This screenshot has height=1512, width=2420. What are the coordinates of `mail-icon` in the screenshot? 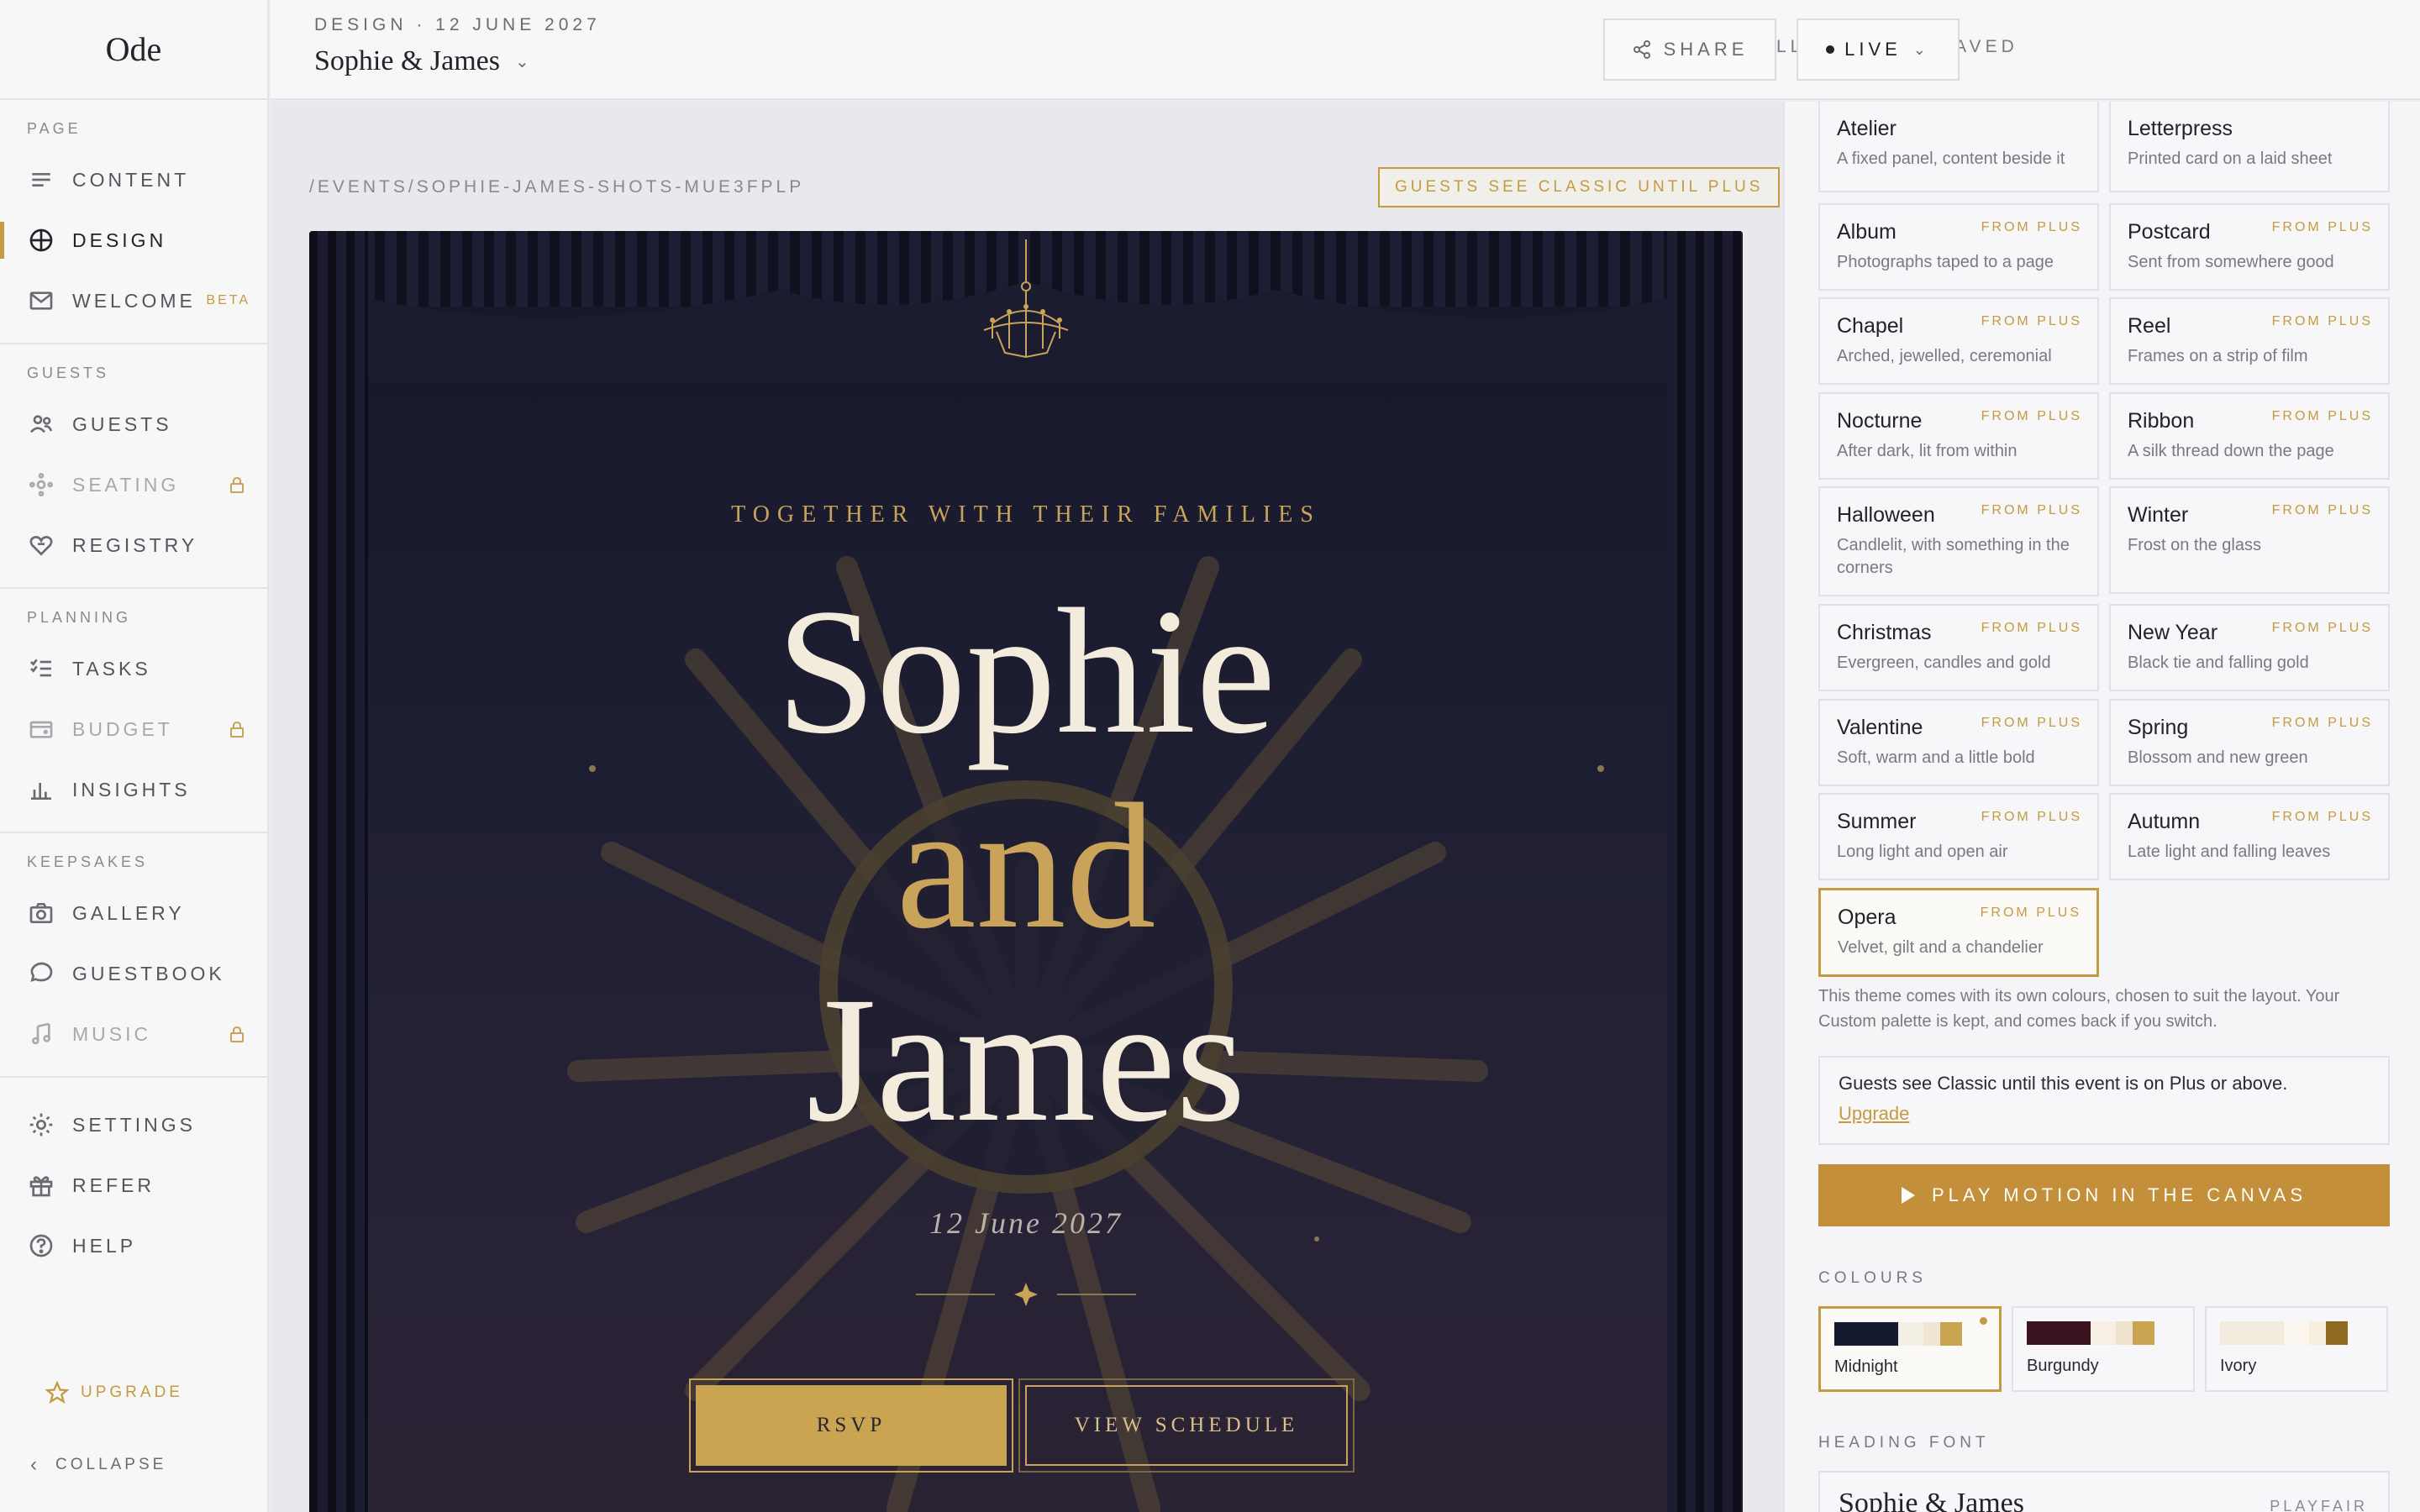 It's located at (41, 300).